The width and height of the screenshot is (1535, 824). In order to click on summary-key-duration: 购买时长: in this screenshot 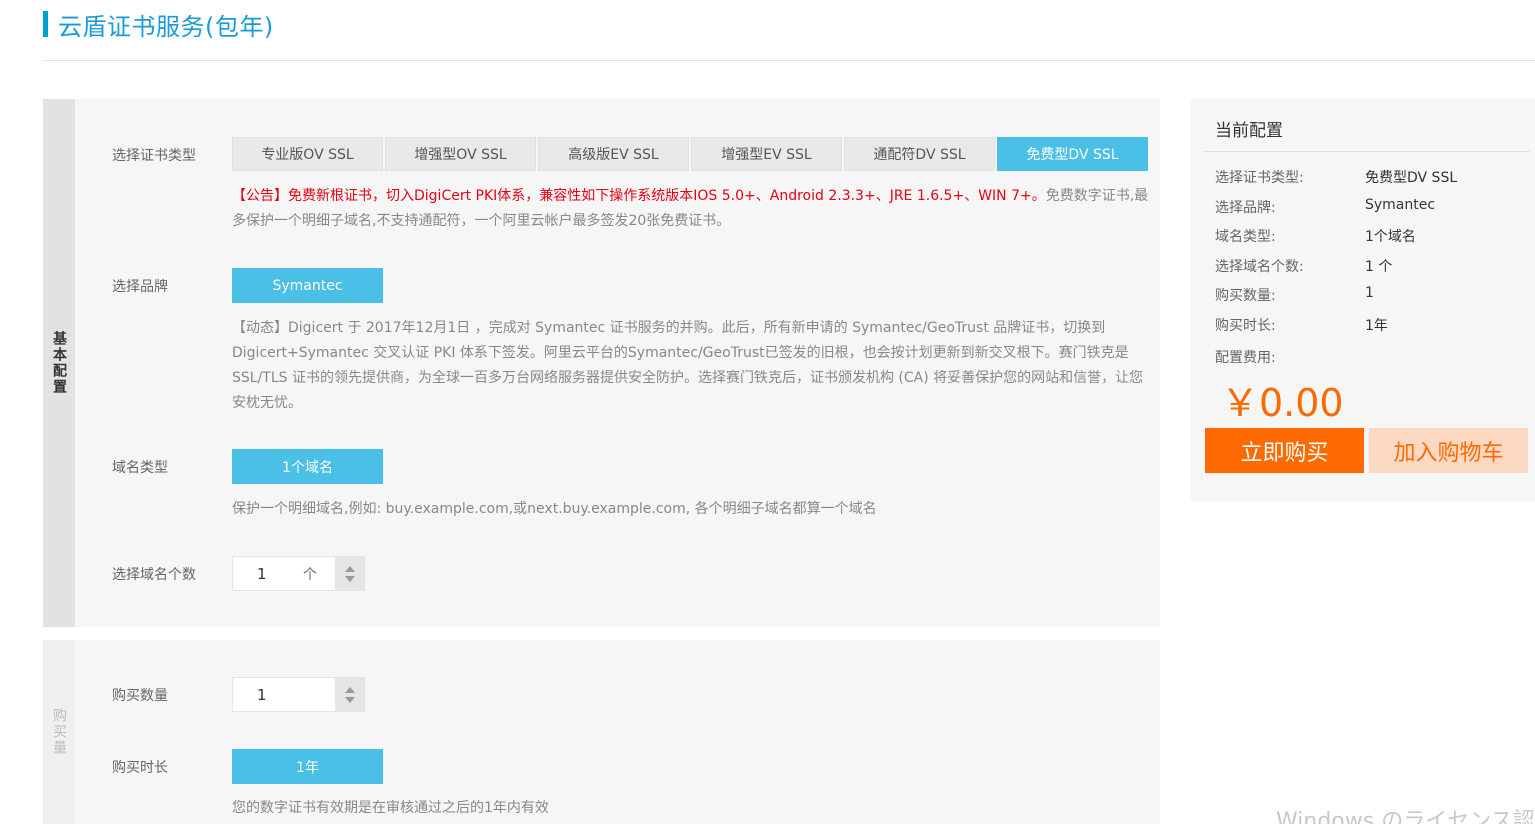, I will do `click(1245, 326)`.